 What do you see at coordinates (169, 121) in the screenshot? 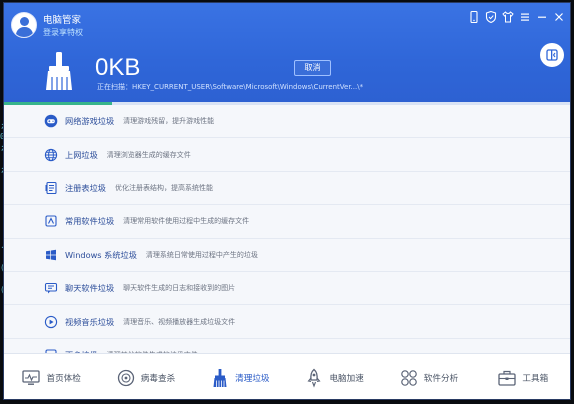
I see `category-description: 清理游戏残留，提升游戏性能` at bounding box center [169, 121].